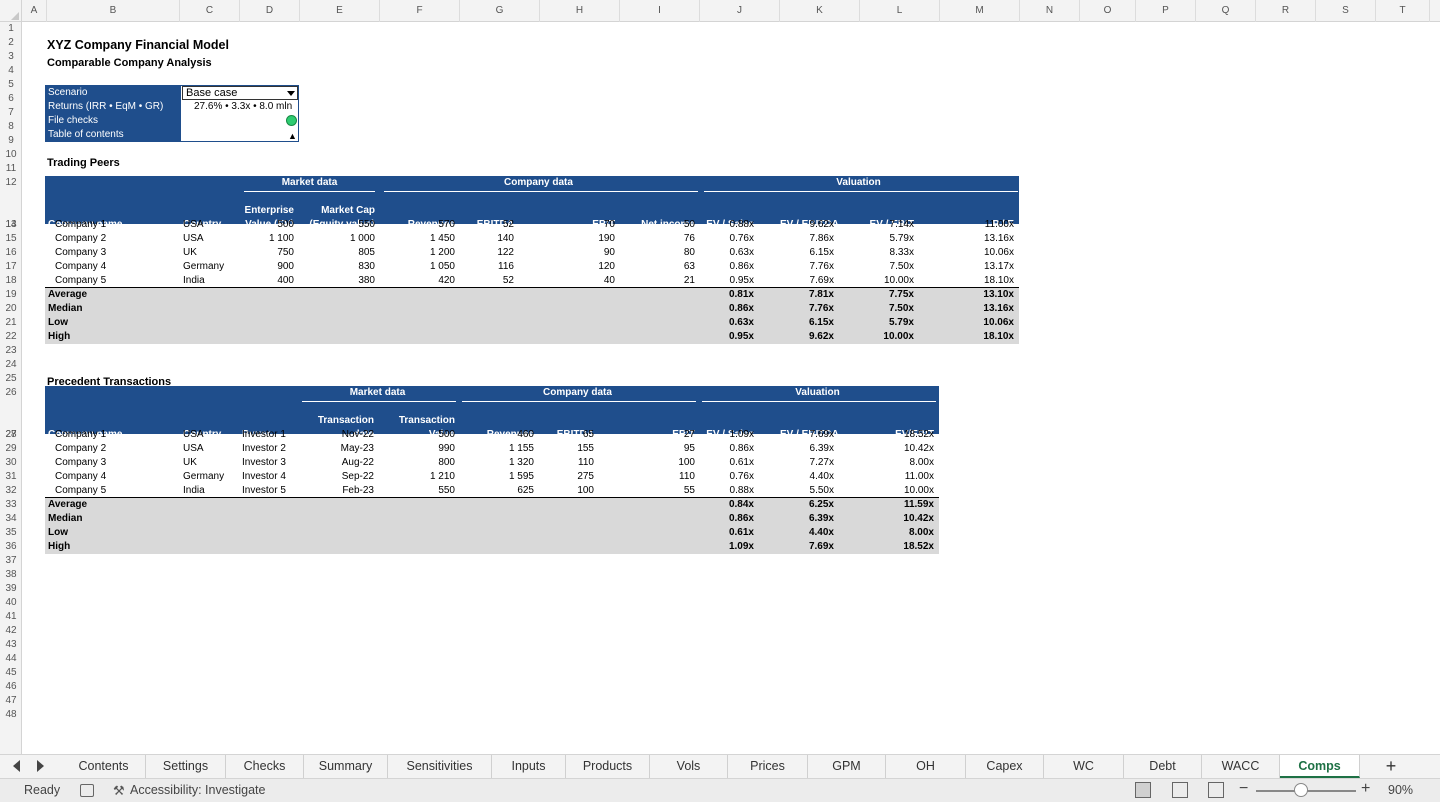 This screenshot has height=802, width=1440. Describe the element at coordinates (1403, 11) in the screenshot. I see `column-header: T` at that location.